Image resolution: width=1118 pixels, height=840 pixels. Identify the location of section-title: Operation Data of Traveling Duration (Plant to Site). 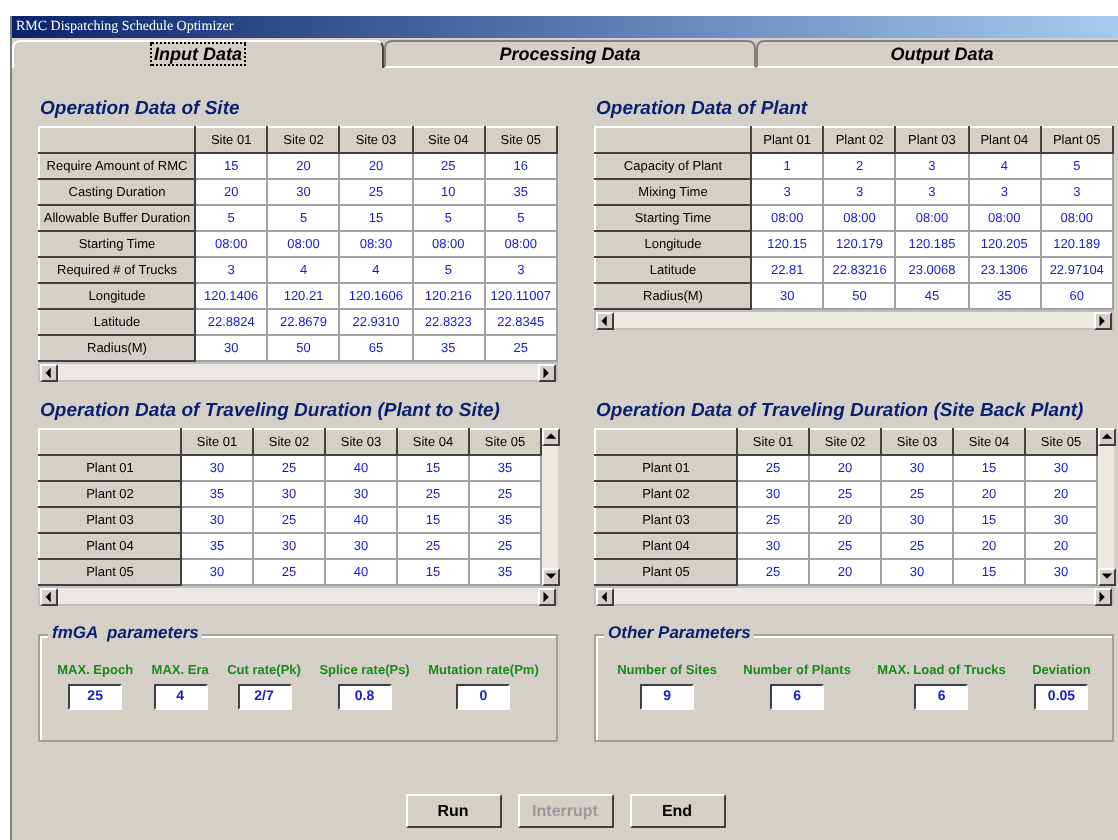
(271, 411).